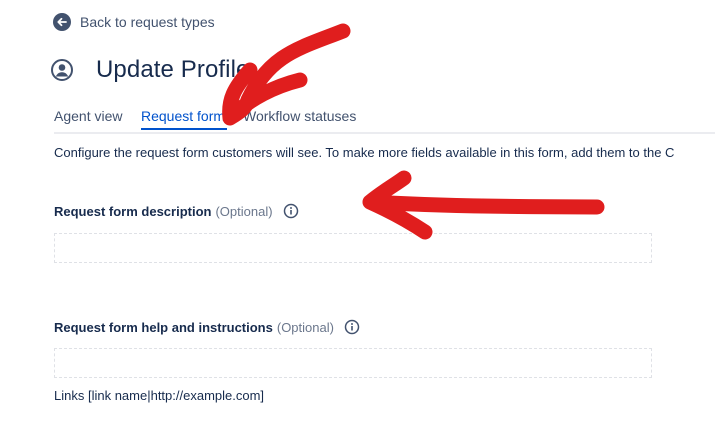  I want to click on active-tab-indicator, so click(184, 129).